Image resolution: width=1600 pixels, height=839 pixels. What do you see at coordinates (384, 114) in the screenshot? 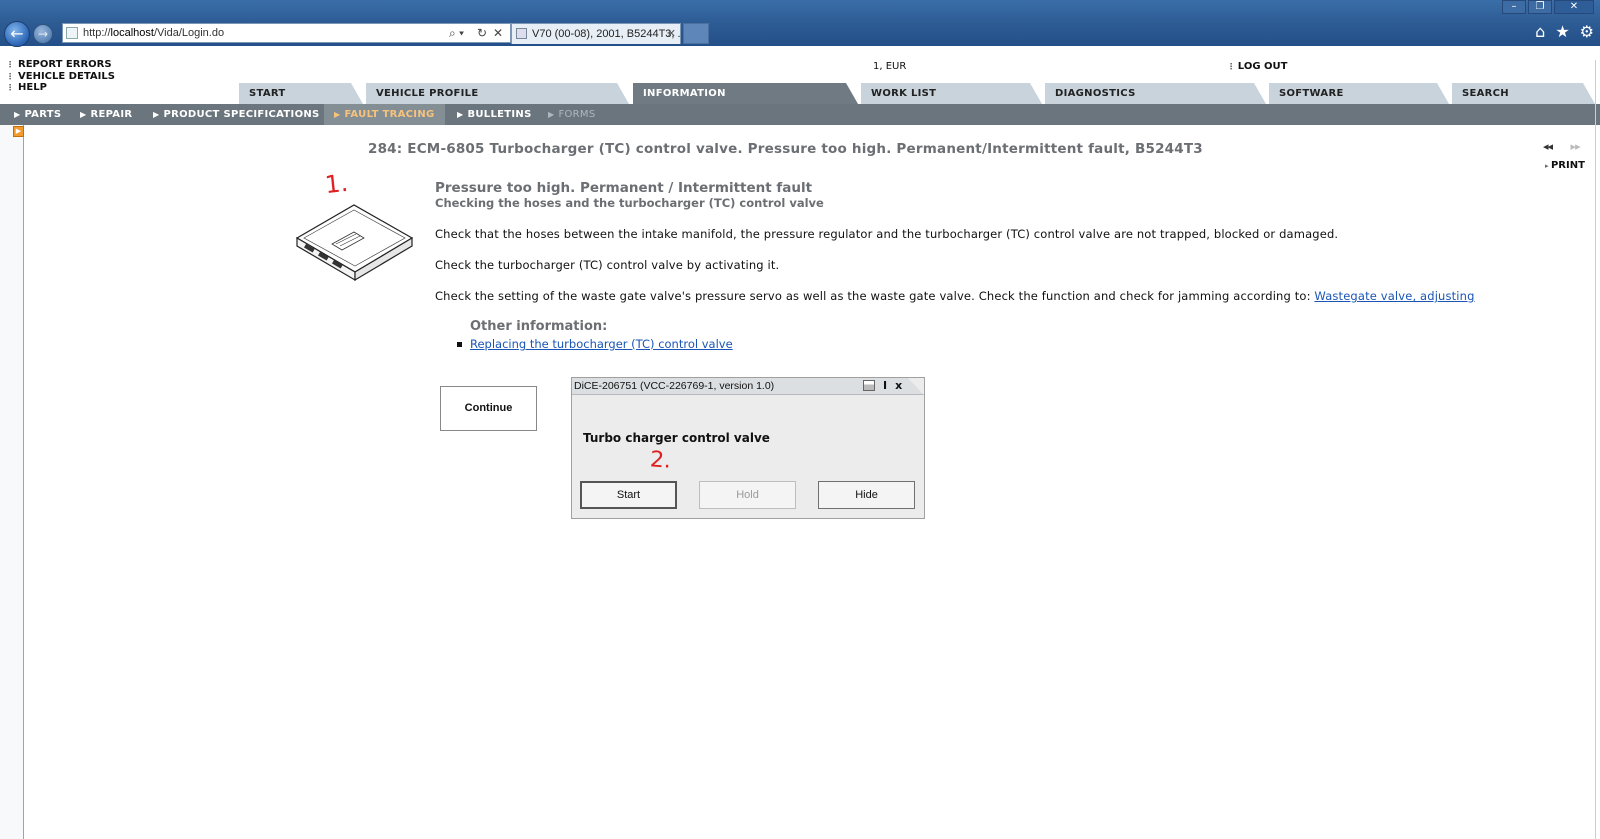
I see `subnav-fault-tracing: ▶ FAULT TRACING` at bounding box center [384, 114].